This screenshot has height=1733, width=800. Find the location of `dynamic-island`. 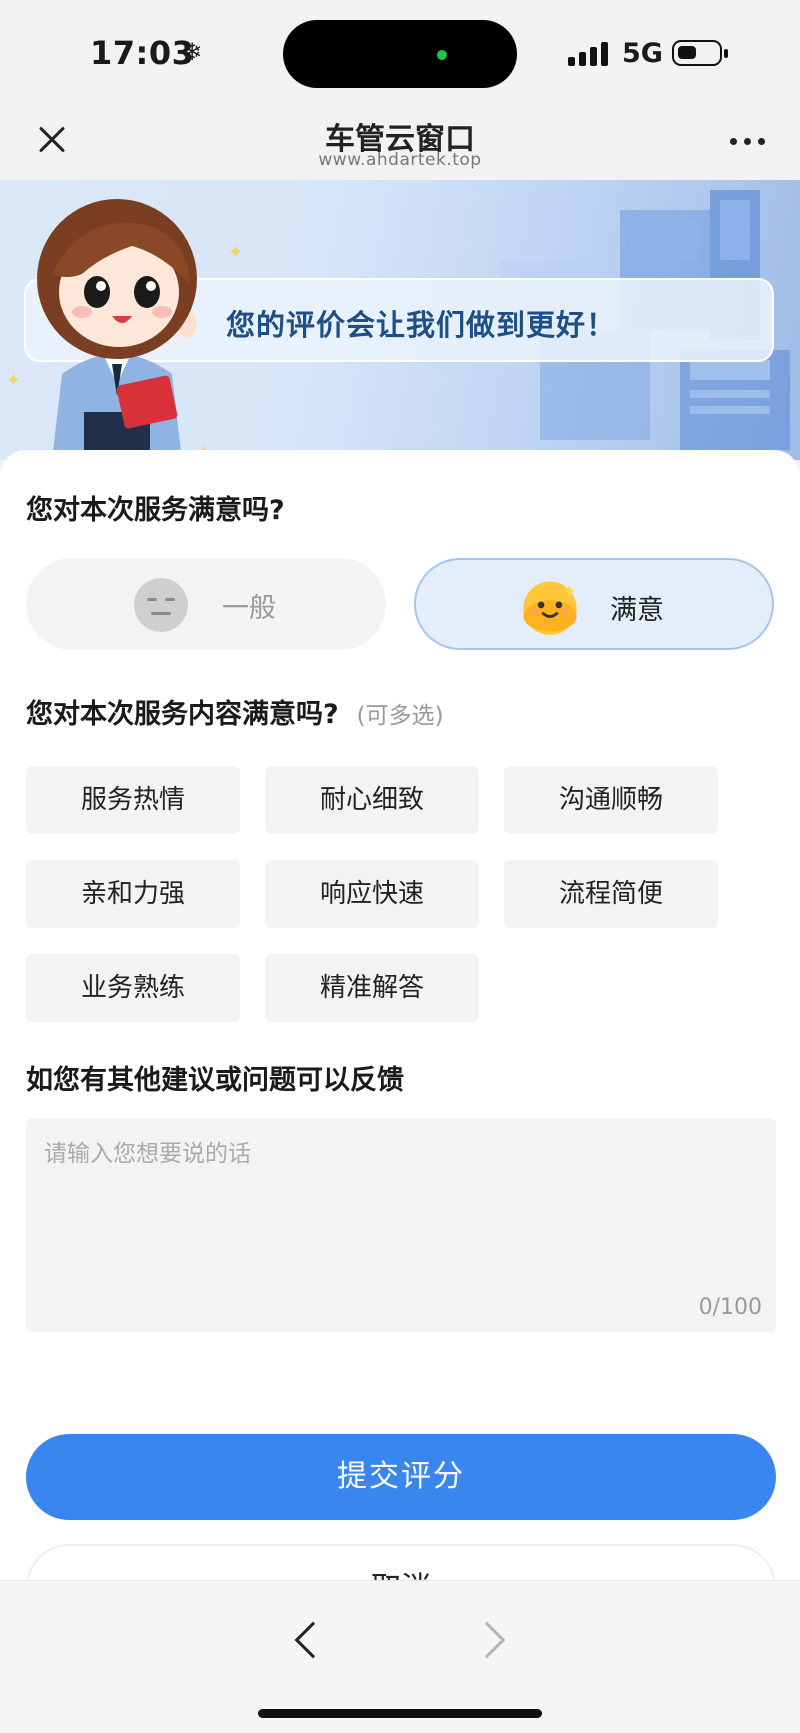

dynamic-island is located at coordinates (400, 54).